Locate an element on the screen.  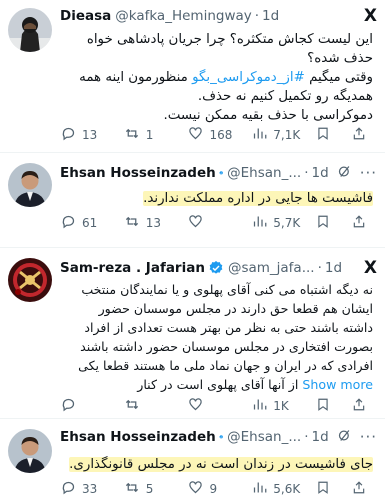
like-count: 9 is located at coordinates (213, 489).